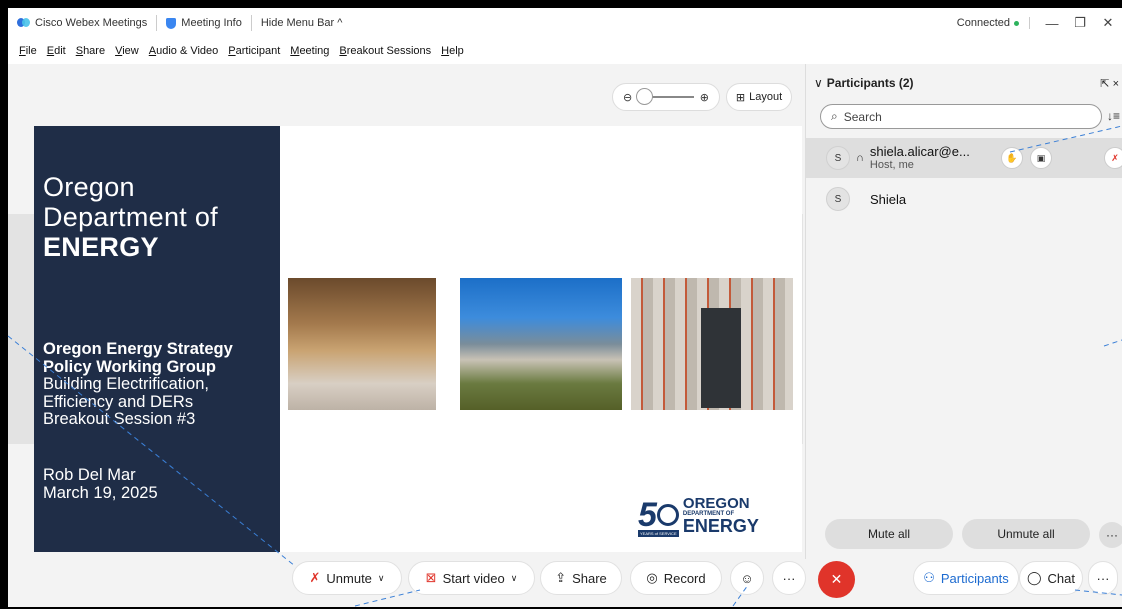 Image resolution: width=1122 pixels, height=609 pixels. I want to click on connection-status: Connected, so click(993, 23).